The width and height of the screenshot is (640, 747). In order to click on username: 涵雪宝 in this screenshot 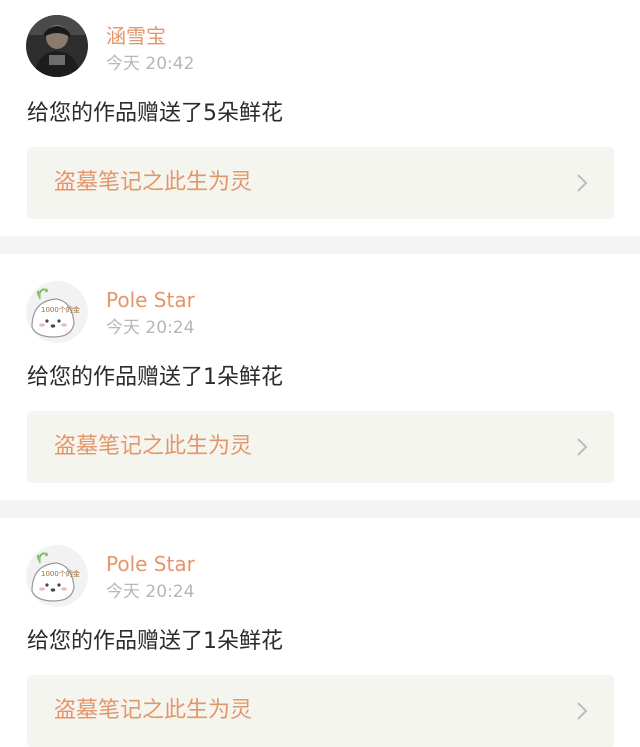, I will do `click(136, 36)`.